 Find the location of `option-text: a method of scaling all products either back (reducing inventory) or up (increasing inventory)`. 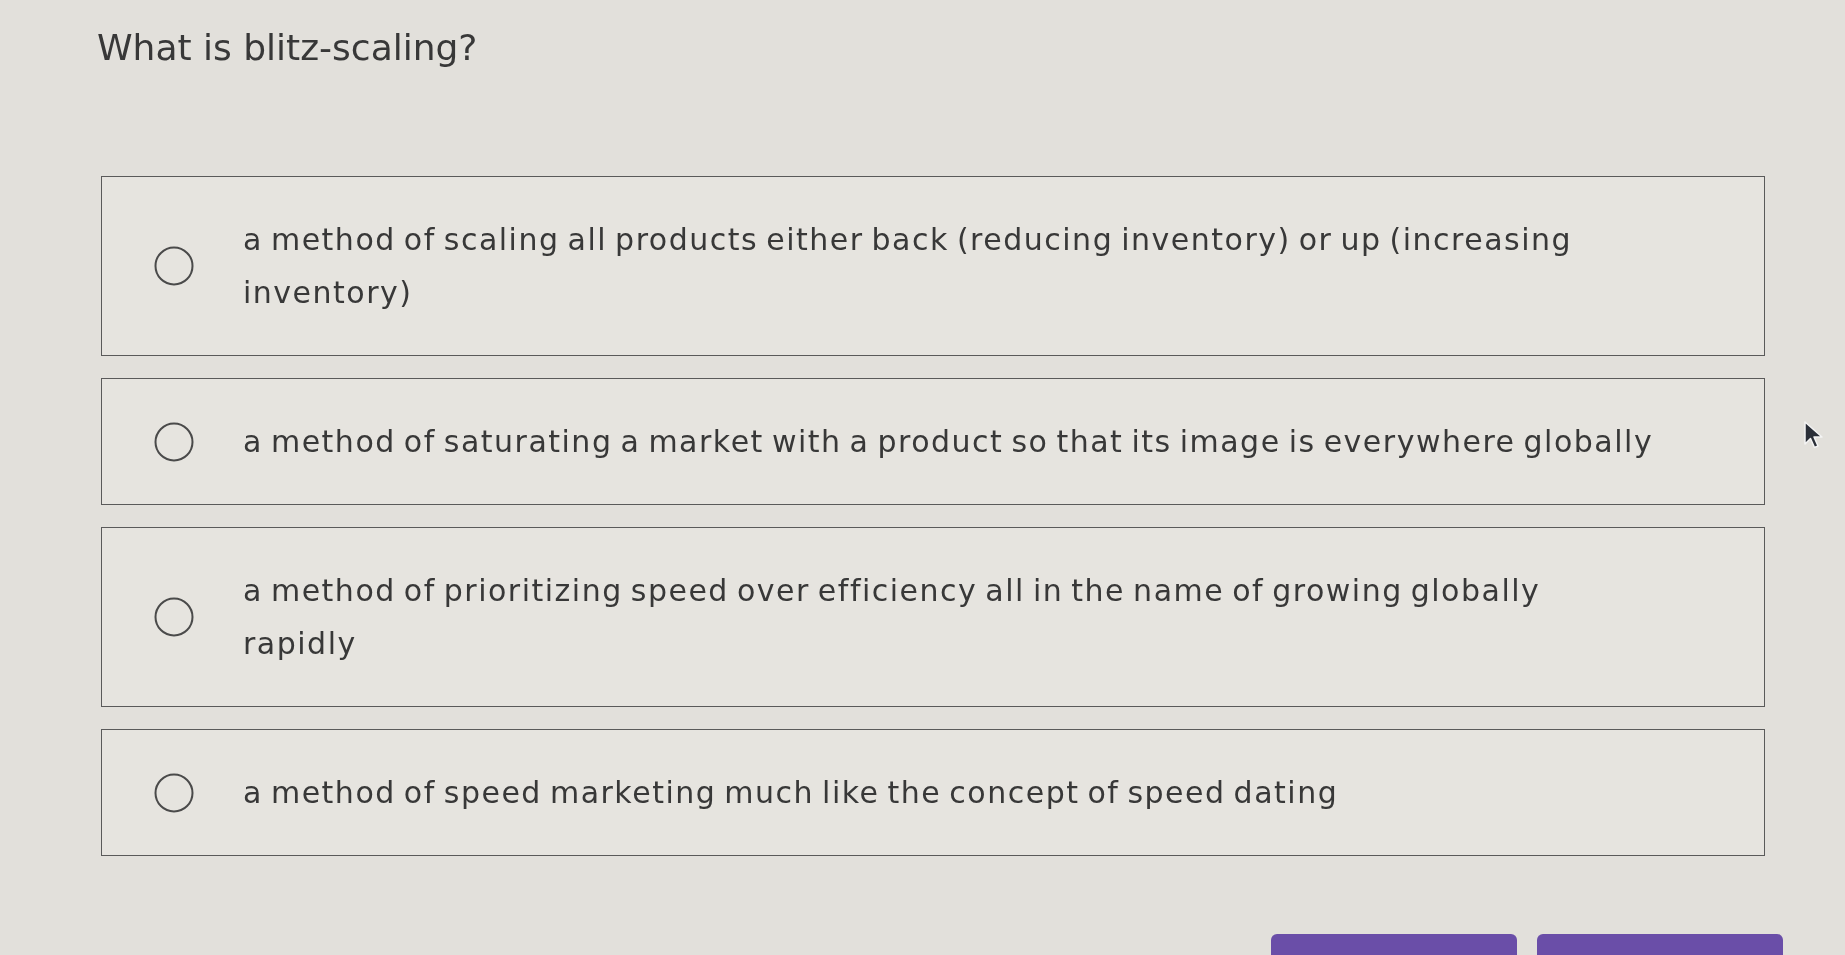

option-text: a method of scaling all products either back (reducing inventory) or up (increasing inventory) is located at coordinates (908, 266).